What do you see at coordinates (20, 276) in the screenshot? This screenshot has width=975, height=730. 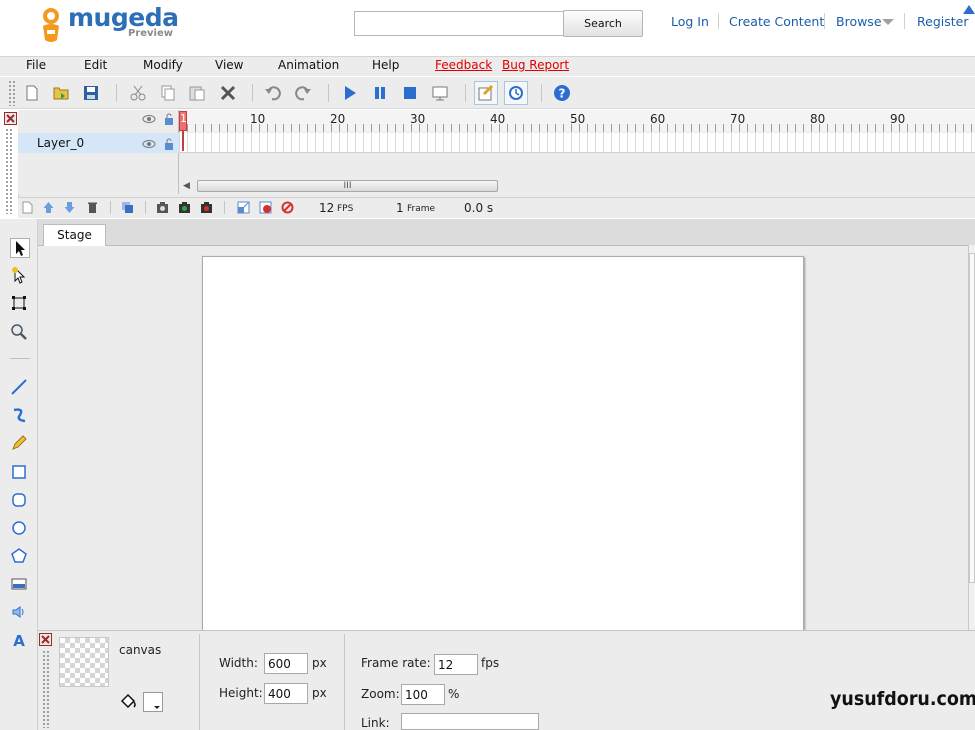 I see `subselect-tool` at bounding box center [20, 276].